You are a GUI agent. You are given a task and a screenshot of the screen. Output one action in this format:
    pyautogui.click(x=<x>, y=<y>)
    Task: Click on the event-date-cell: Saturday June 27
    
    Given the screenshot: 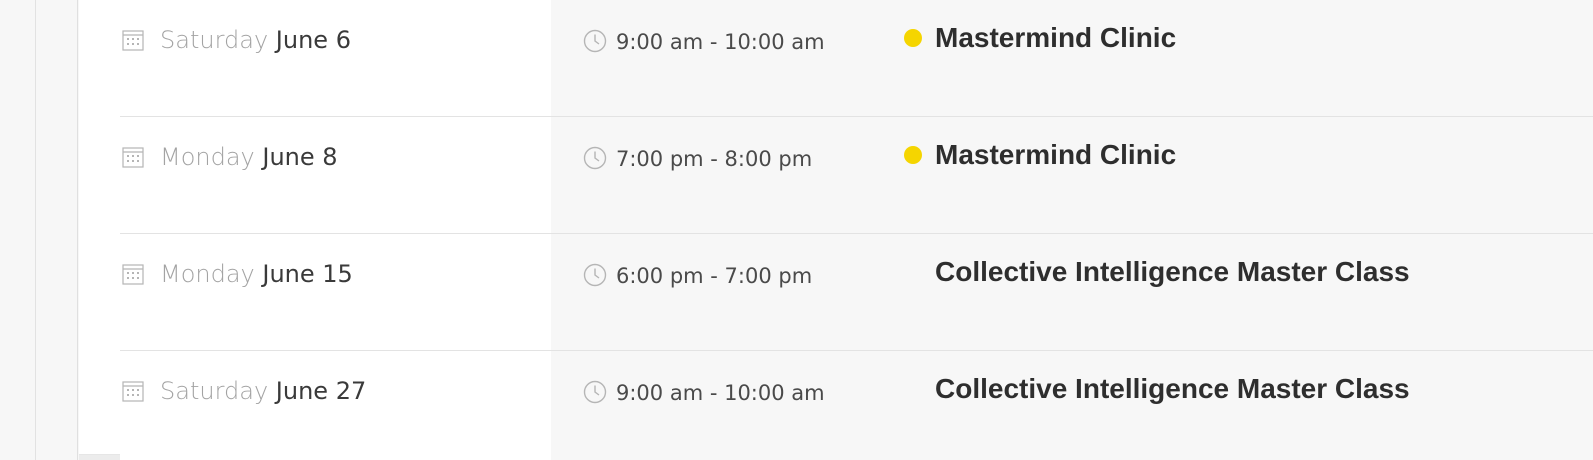 What is the action you would take?
    pyautogui.click(x=335, y=405)
    